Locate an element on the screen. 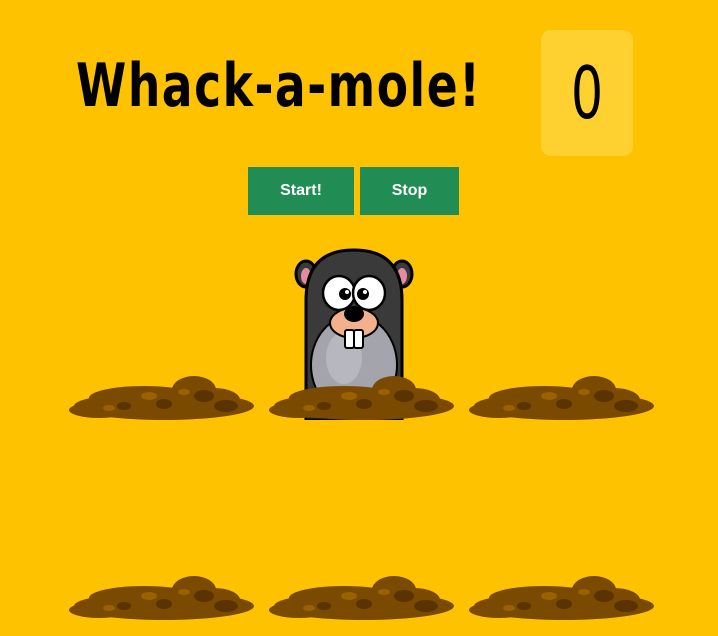 The image size is (718, 636). score-value: 0 is located at coordinates (587, 93).